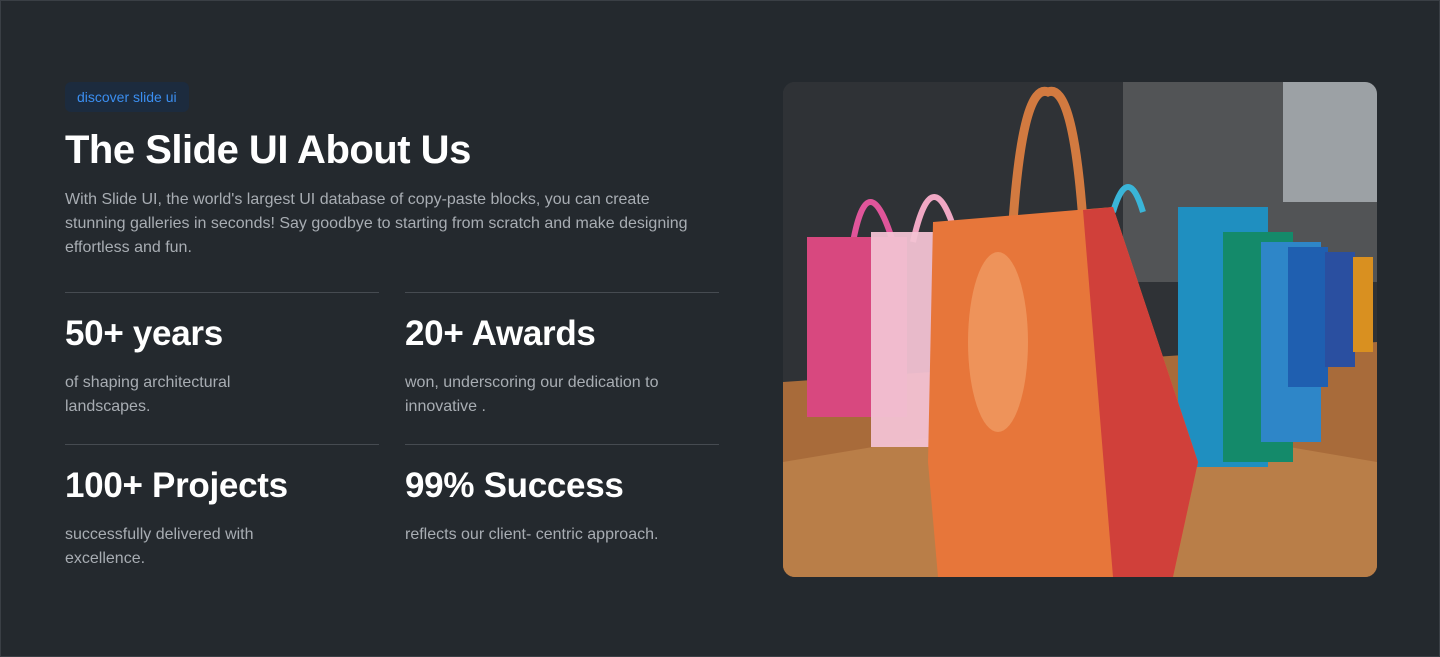  What do you see at coordinates (268, 150) in the screenshot?
I see `page-title: The Slide UI About Us` at bounding box center [268, 150].